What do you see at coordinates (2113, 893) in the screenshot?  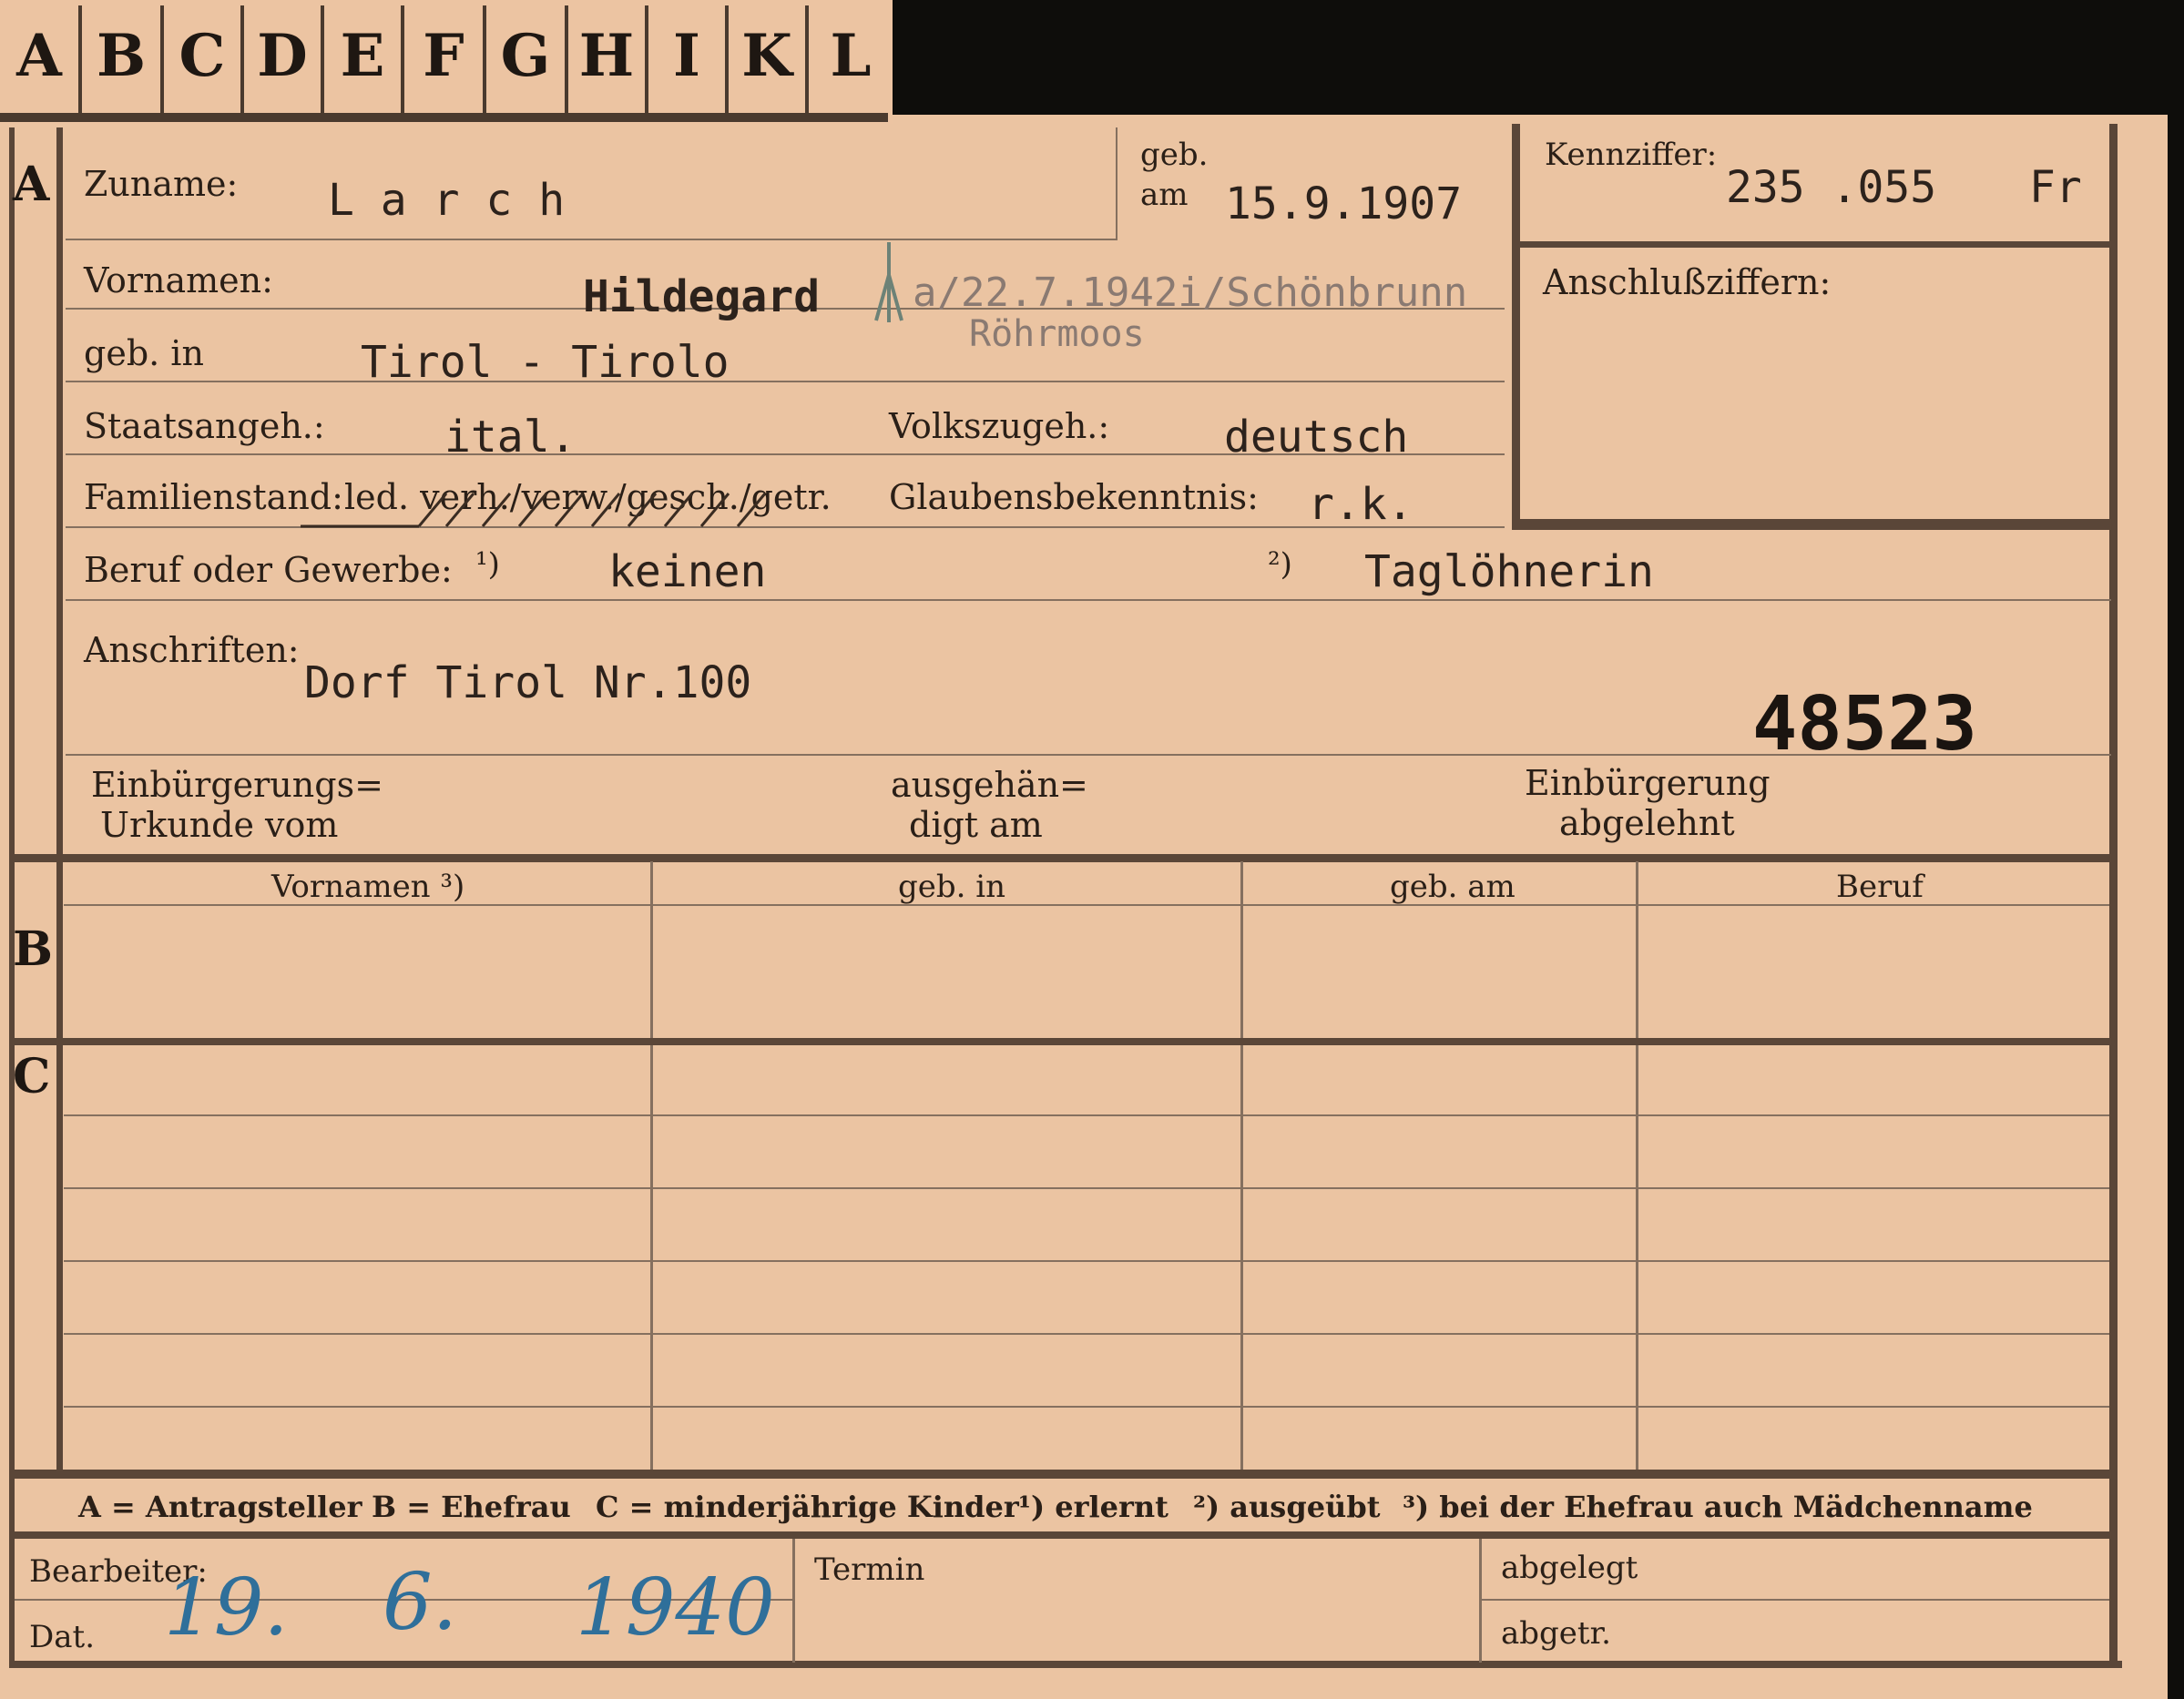 I see `frame-right` at bounding box center [2113, 893].